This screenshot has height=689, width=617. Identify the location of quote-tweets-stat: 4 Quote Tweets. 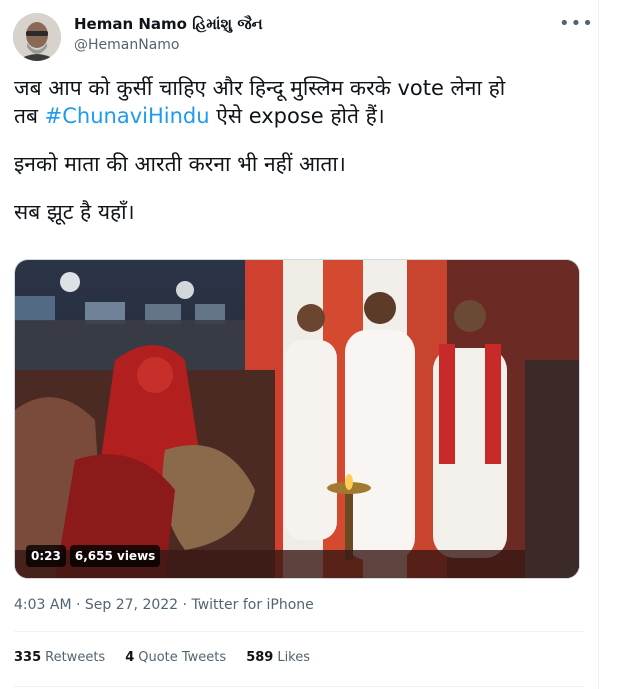
(175, 657).